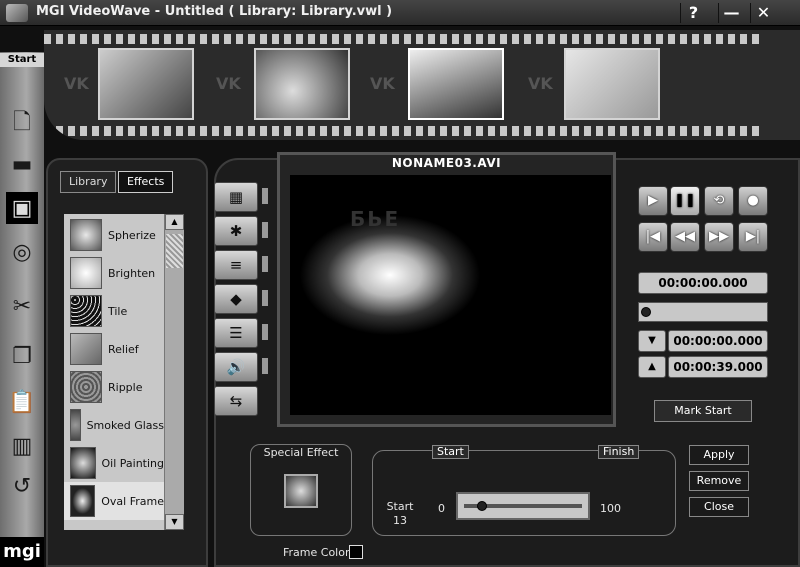 This screenshot has height=567, width=800. I want to click on effect-list-scrollbar: ▲ ▼, so click(174, 372).